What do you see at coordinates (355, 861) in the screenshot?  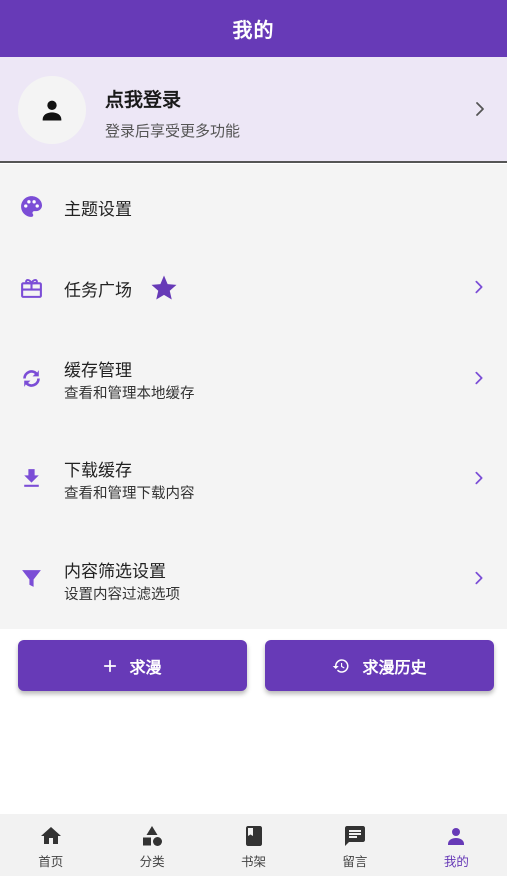 I see `nav-label: 留言` at bounding box center [355, 861].